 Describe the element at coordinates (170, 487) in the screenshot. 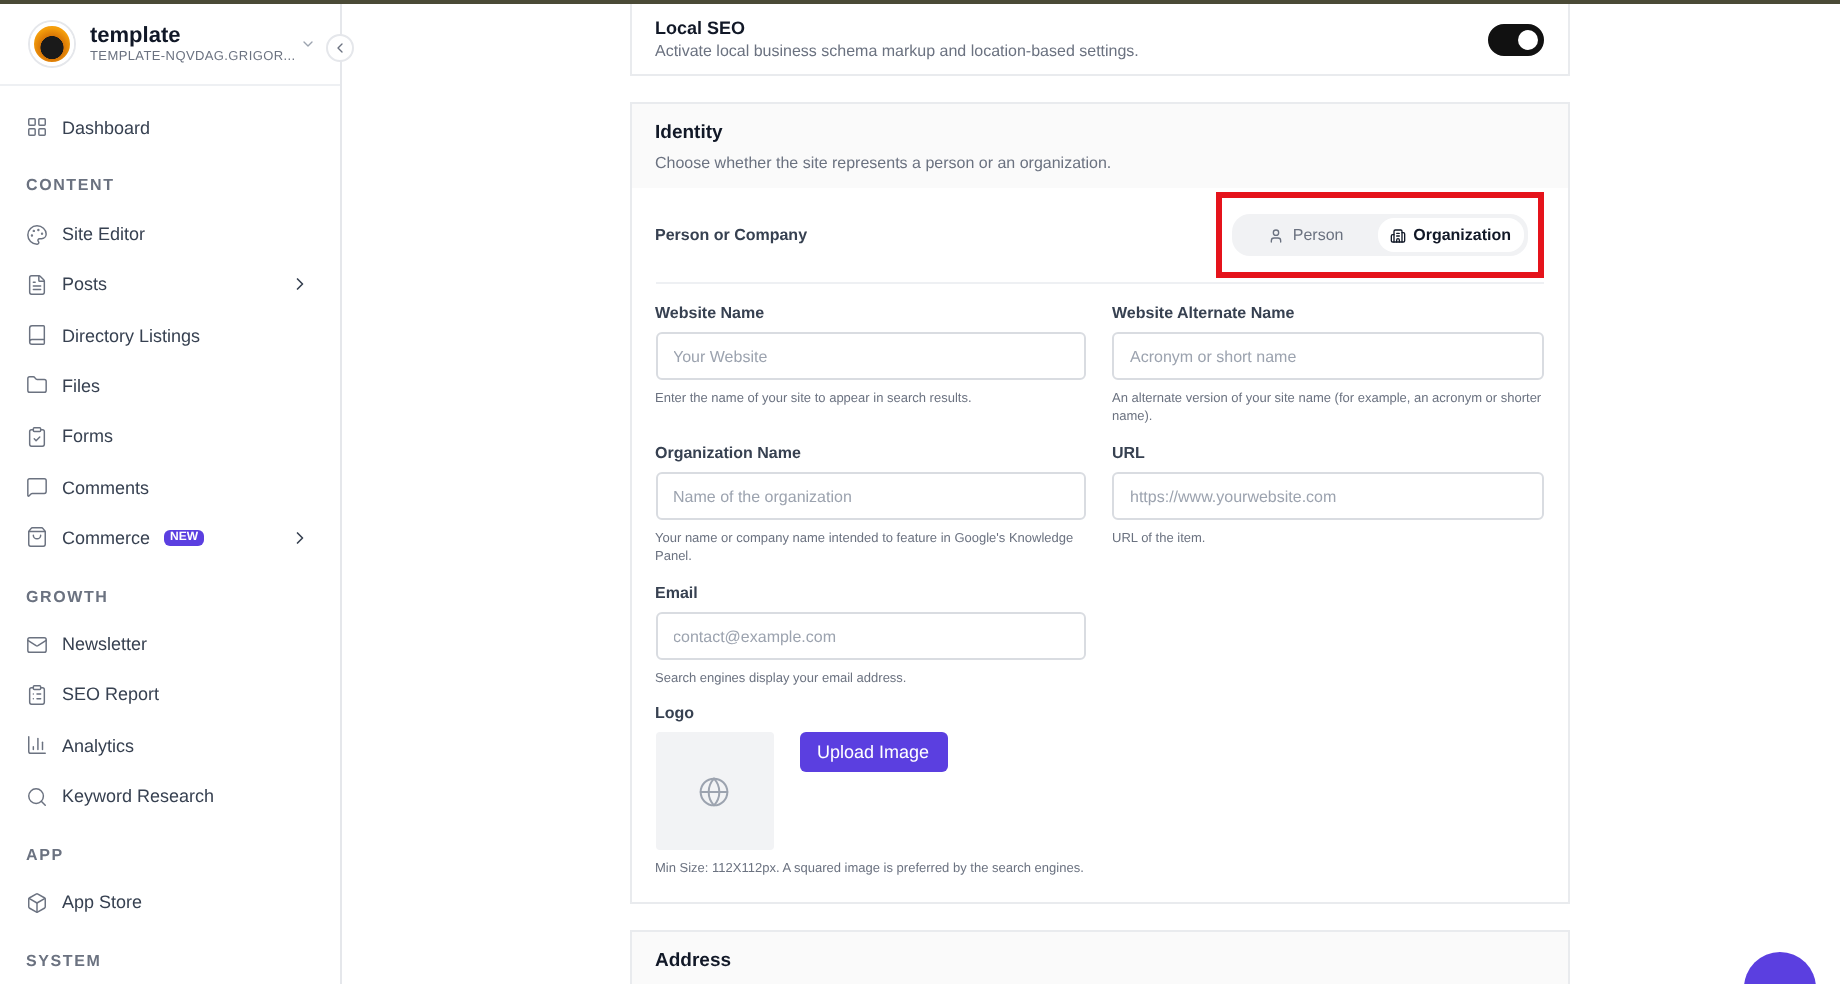

I see `sidebar-item: Comments` at that location.